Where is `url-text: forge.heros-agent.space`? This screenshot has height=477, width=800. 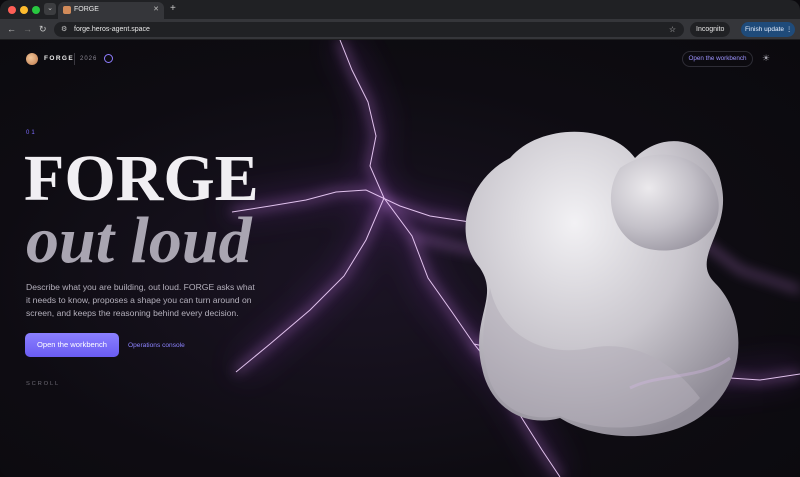 url-text: forge.heros-agent.space is located at coordinates (112, 29).